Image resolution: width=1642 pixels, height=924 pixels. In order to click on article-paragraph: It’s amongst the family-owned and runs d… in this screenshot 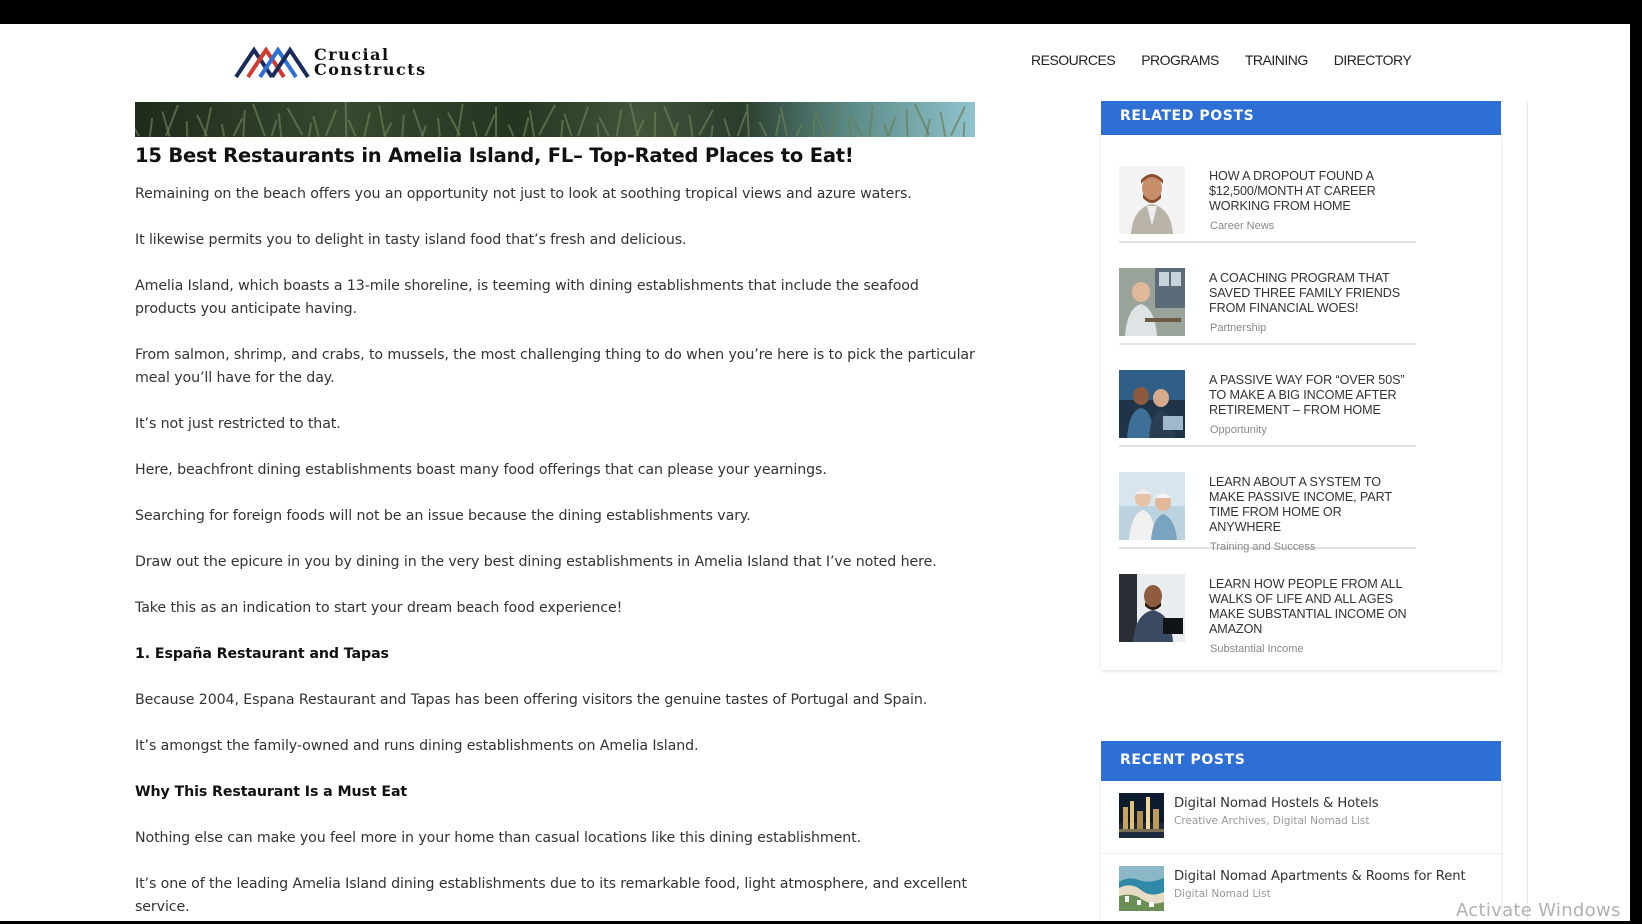, I will do `click(417, 746)`.